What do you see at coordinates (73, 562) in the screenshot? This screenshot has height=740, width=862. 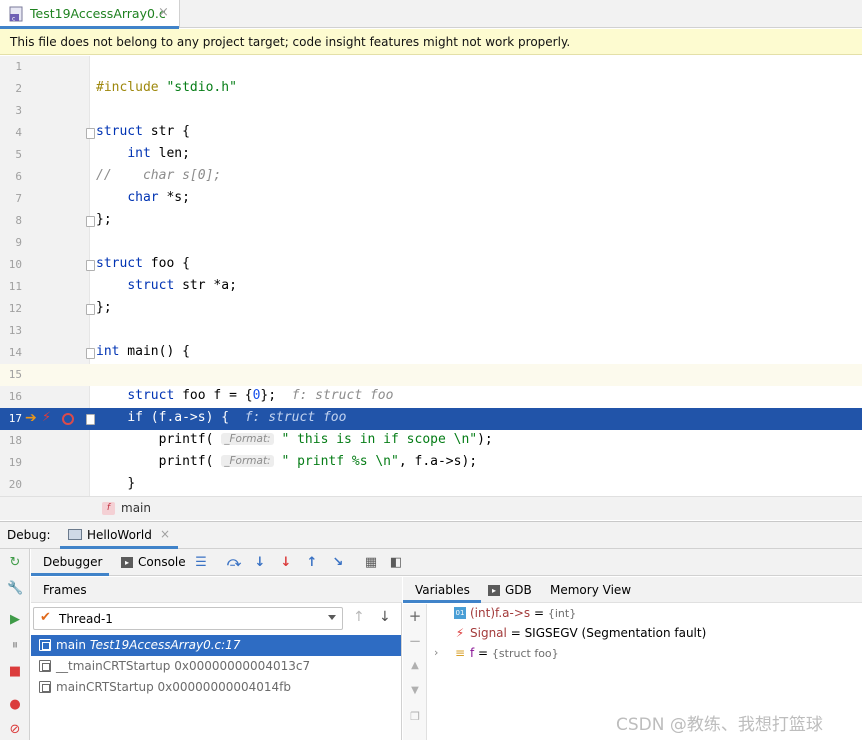 I see `tab-debugger-label: Debugger` at bounding box center [73, 562].